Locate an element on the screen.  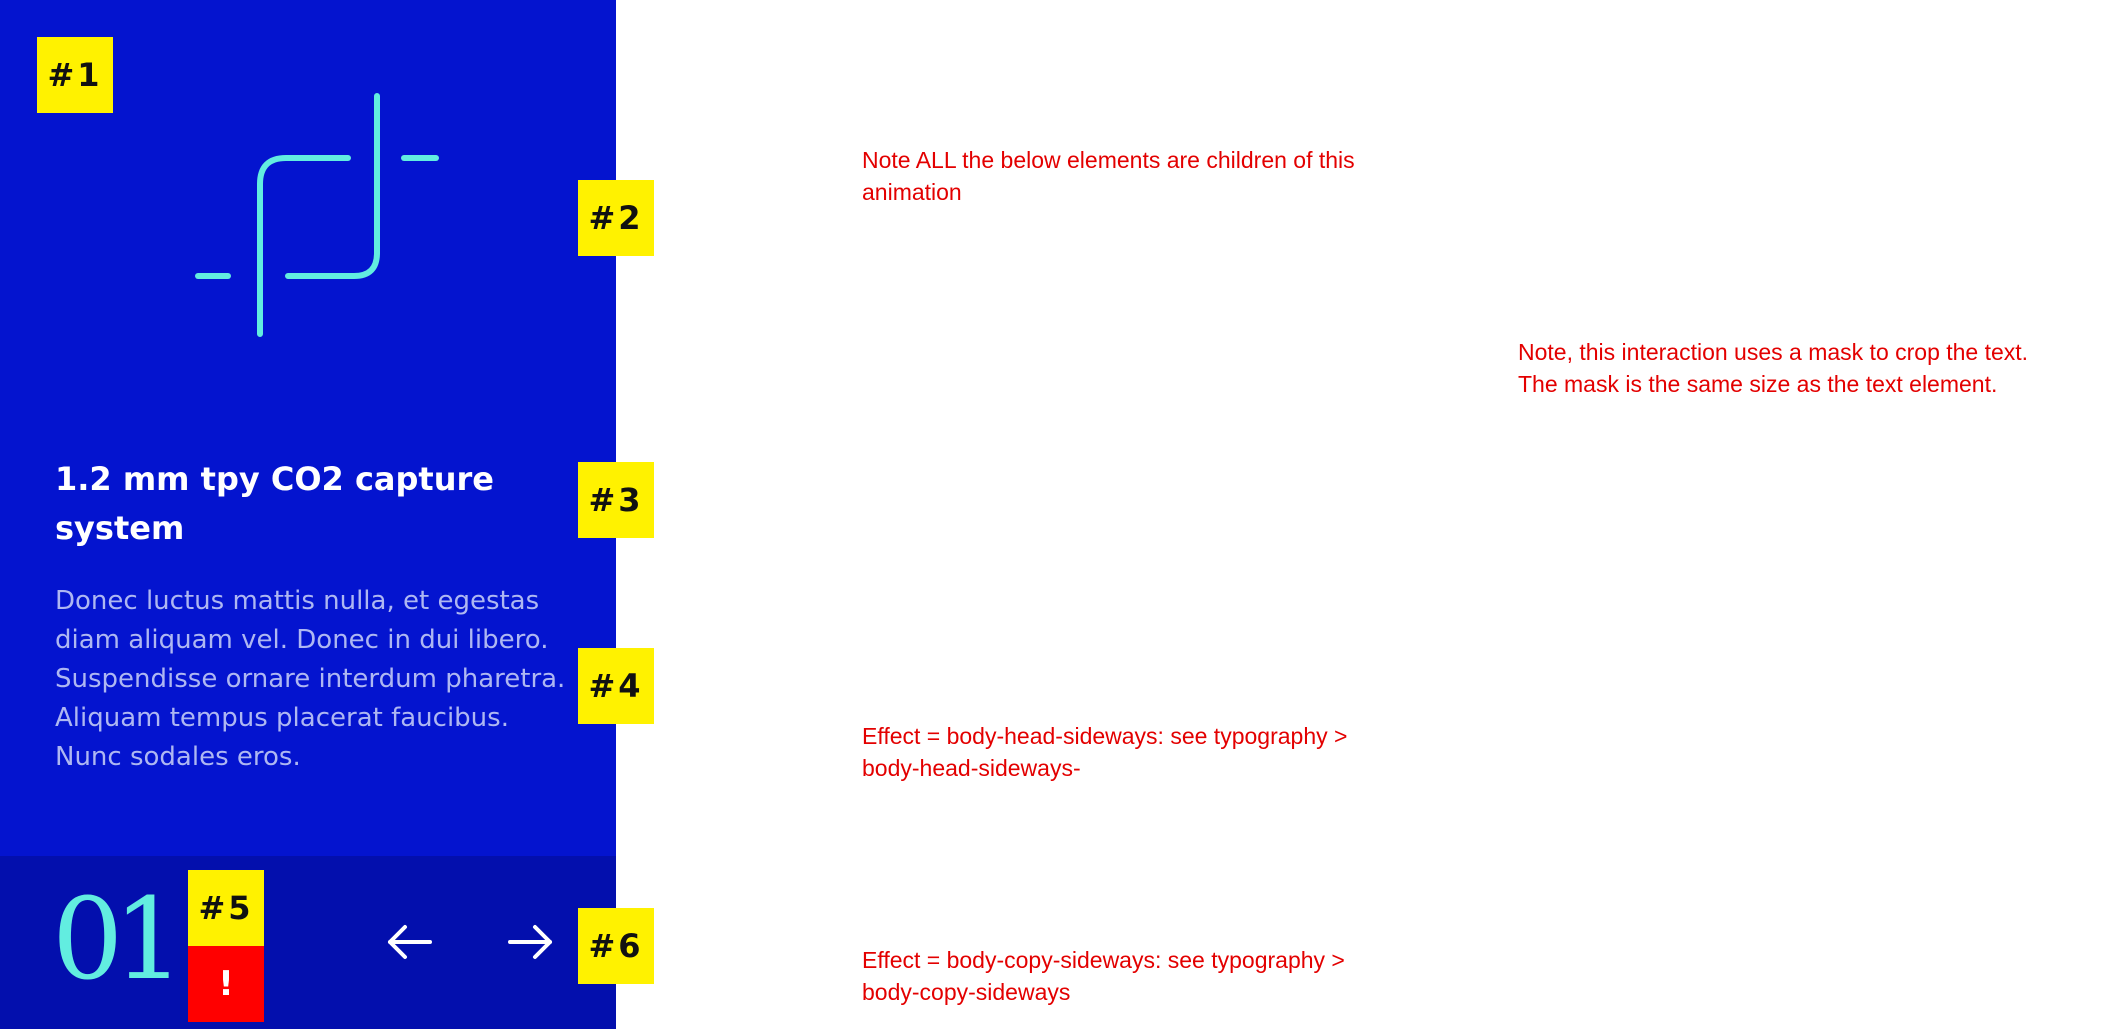
marker-1: #1 is located at coordinates (75, 75).